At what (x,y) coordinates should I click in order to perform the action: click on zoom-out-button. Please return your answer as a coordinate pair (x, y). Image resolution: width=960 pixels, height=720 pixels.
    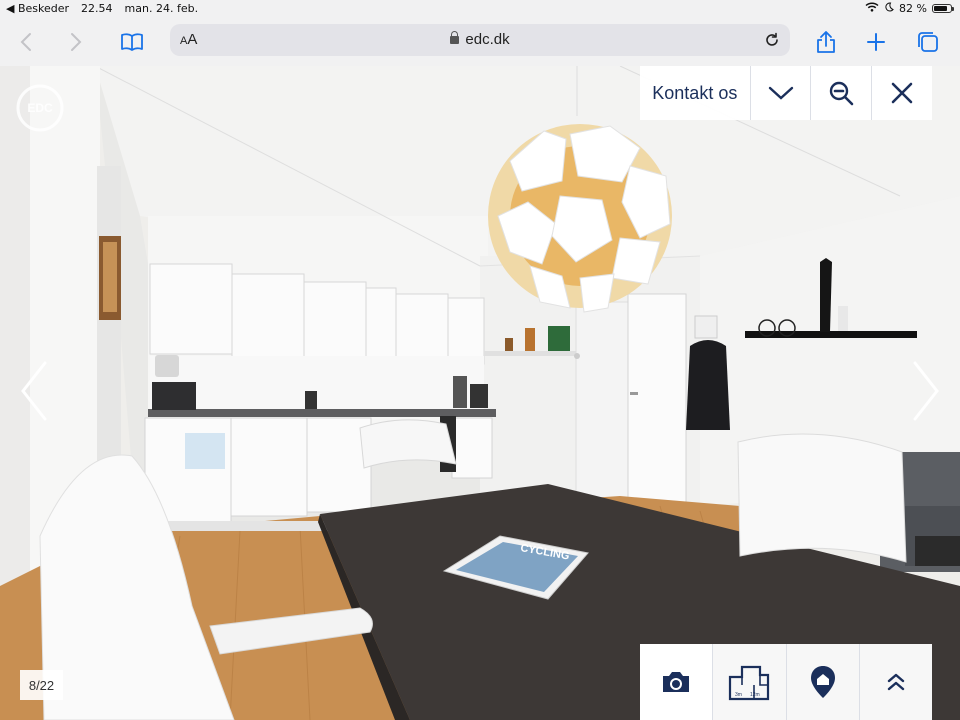
    Looking at the image, I should click on (840, 93).